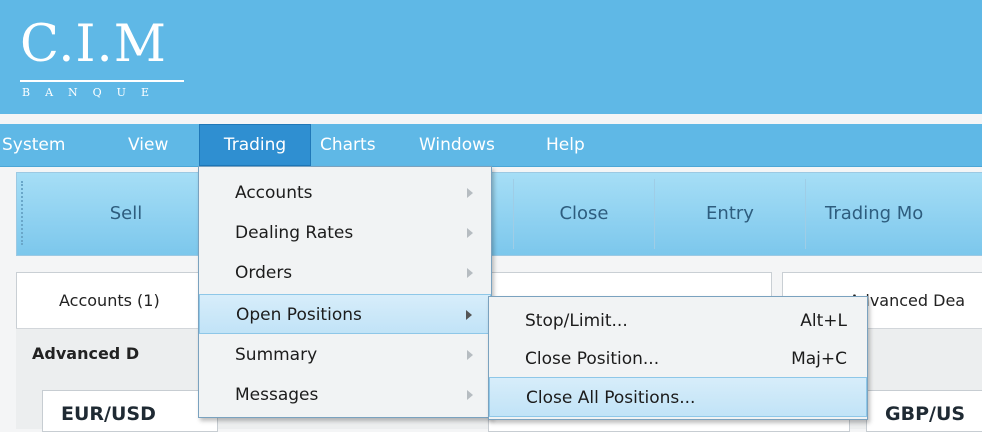  I want to click on rate-card-eurusd: EUR/USD, so click(130, 411).